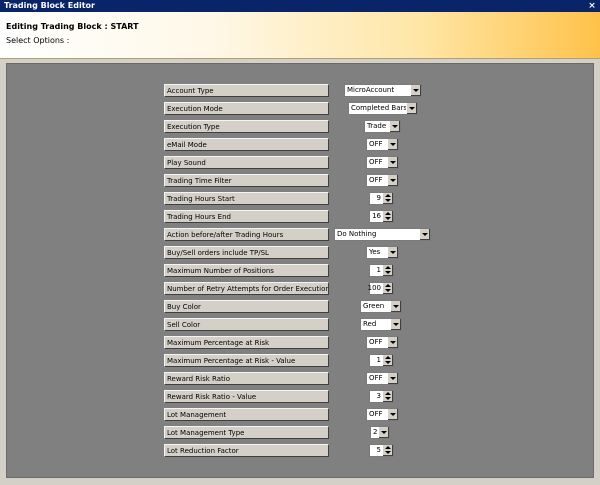 The image size is (600, 485). Describe the element at coordinates (375, 432) in the screenshot. I see `option-value: 2` at that location.